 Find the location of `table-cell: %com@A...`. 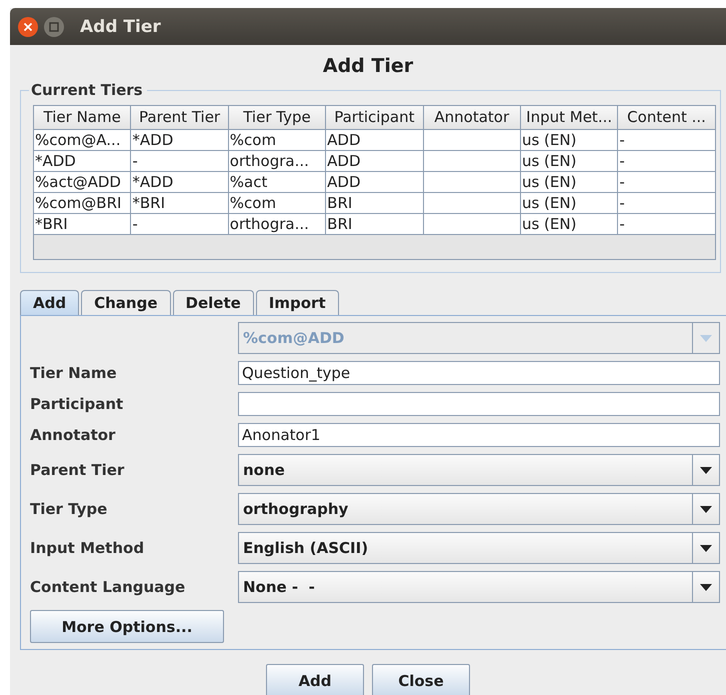

table-cell: %com@A... is located at coordinates (83, 140).